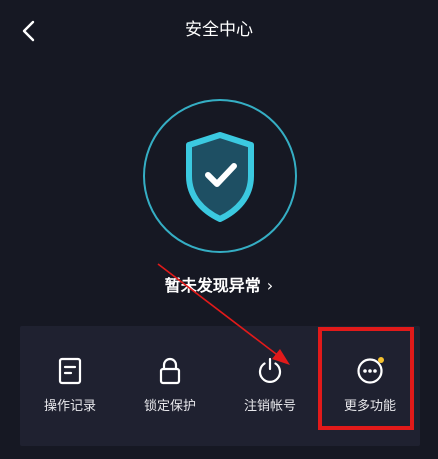 This screenshot has width=438, height=459. What do you see at coordinates (170, 371) in the screenshot?
I see `lock-icon` at bounding box center [170, 371].